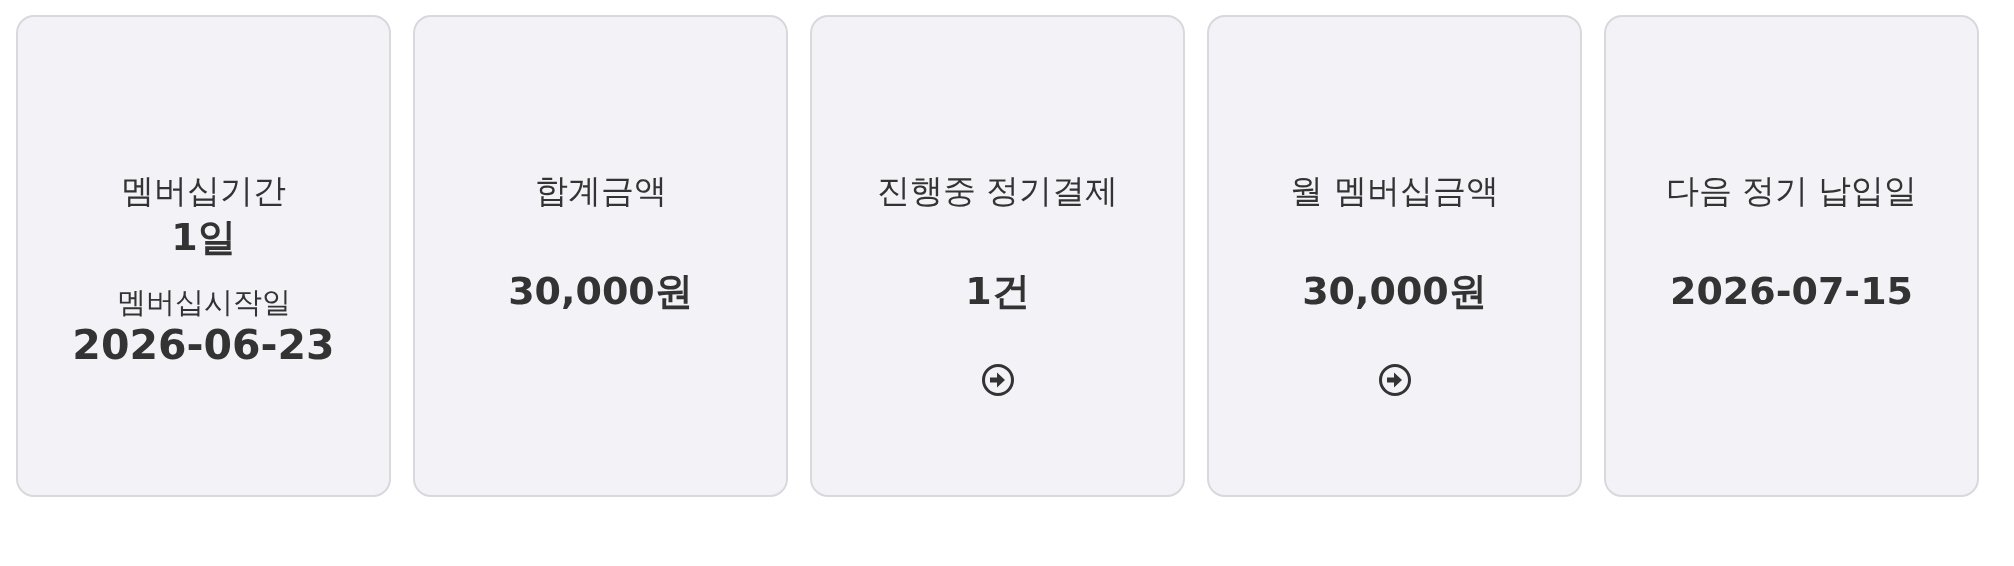  What do you see at coordinates (600, 191) in the screenshot?
I see `card-title: 합계금액` at bounding box center [600, 191].